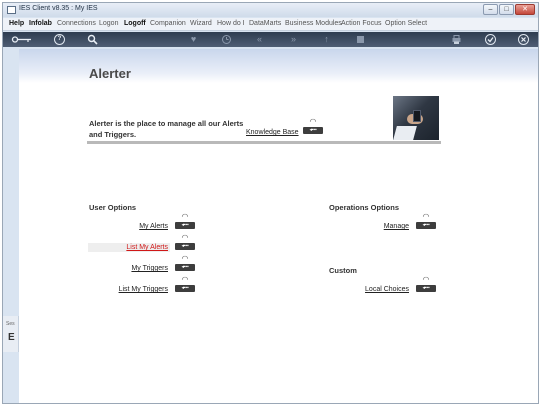  I want to click on page-title: Alerter, so click(110, 73).